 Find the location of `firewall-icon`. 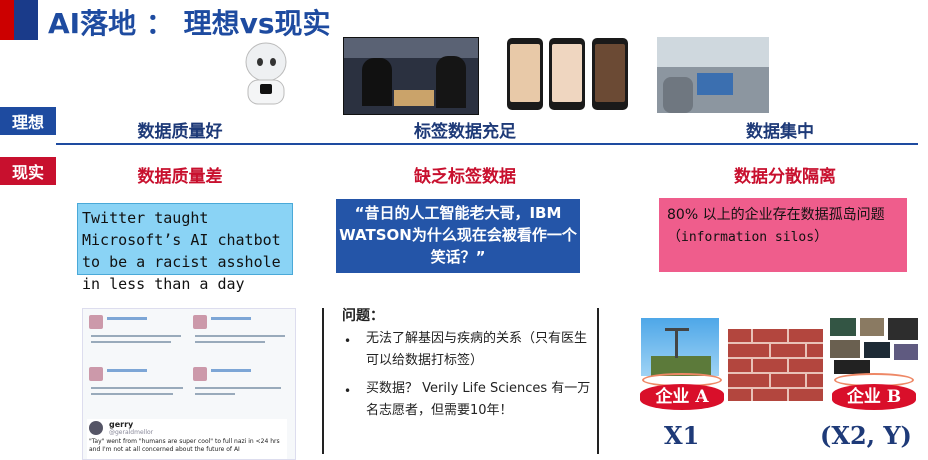

firewall-icon is located at coordinates (775, 365).